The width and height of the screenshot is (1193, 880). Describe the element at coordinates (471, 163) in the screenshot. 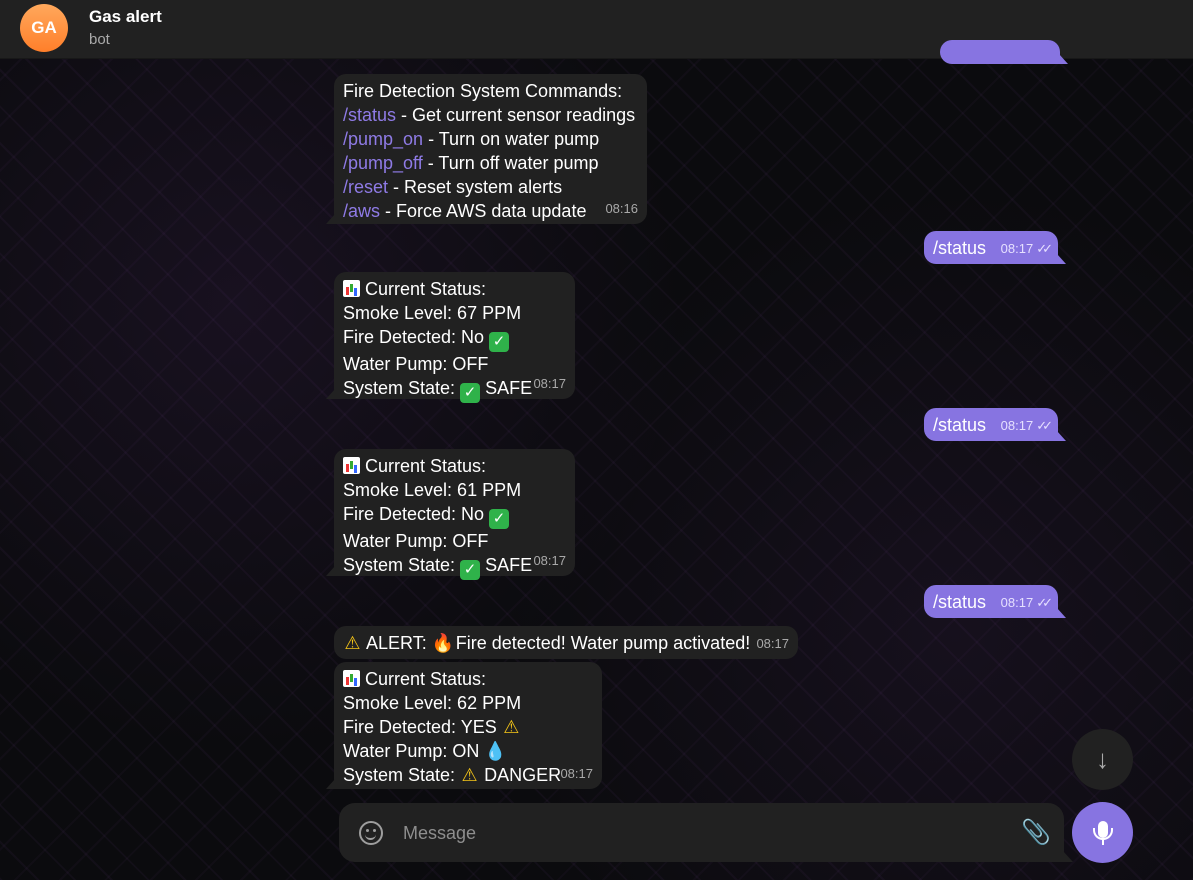

I see `command-line: /pump_off - Turn off water pump` at that location.